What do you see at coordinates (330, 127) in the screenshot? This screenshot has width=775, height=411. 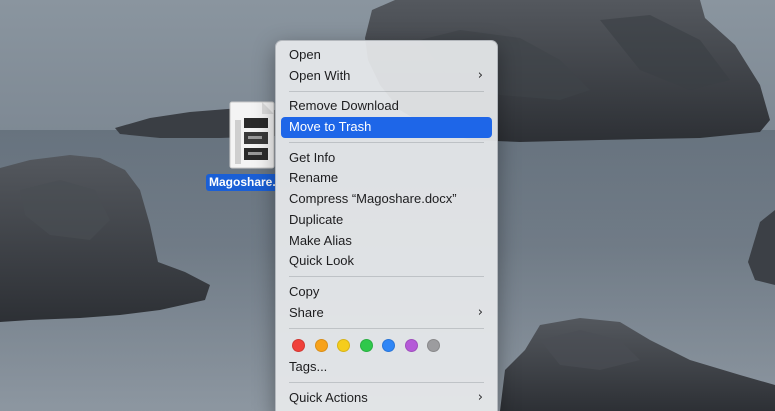 I see `menu-item-label: Move to Trash` at bounding box center [330, 127].